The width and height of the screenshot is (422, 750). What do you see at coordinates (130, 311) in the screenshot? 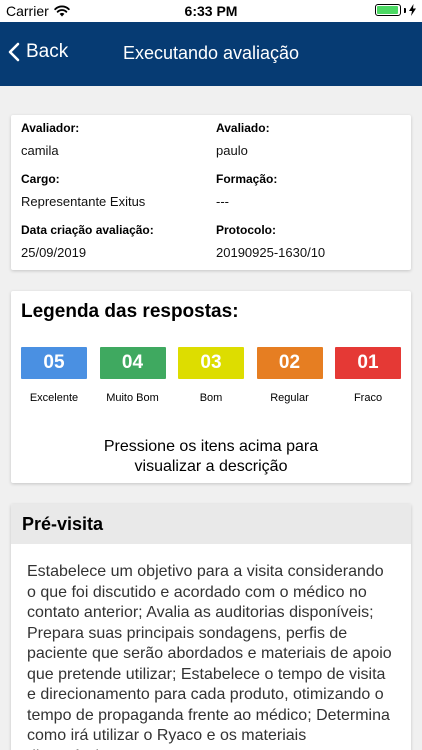
I see `legend-title: Legenda das respostas:` at bounding box center [130, 311].